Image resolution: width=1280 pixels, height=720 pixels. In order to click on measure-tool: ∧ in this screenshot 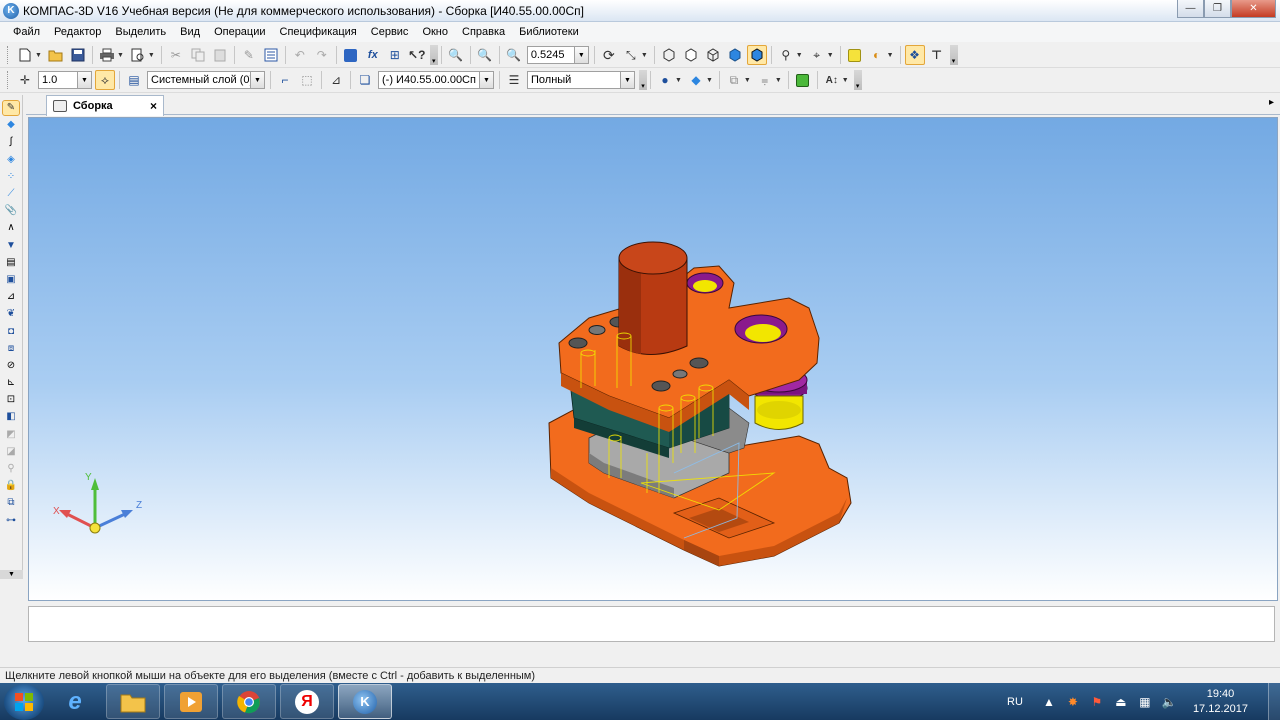, I will do `click(11, 228)`.